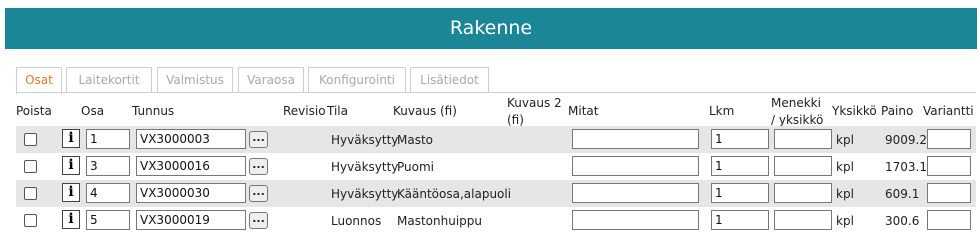 This screenshot has height=240, width=980. I want to click on kuvaus-text: Mastonhuippu, so click(439, 221).